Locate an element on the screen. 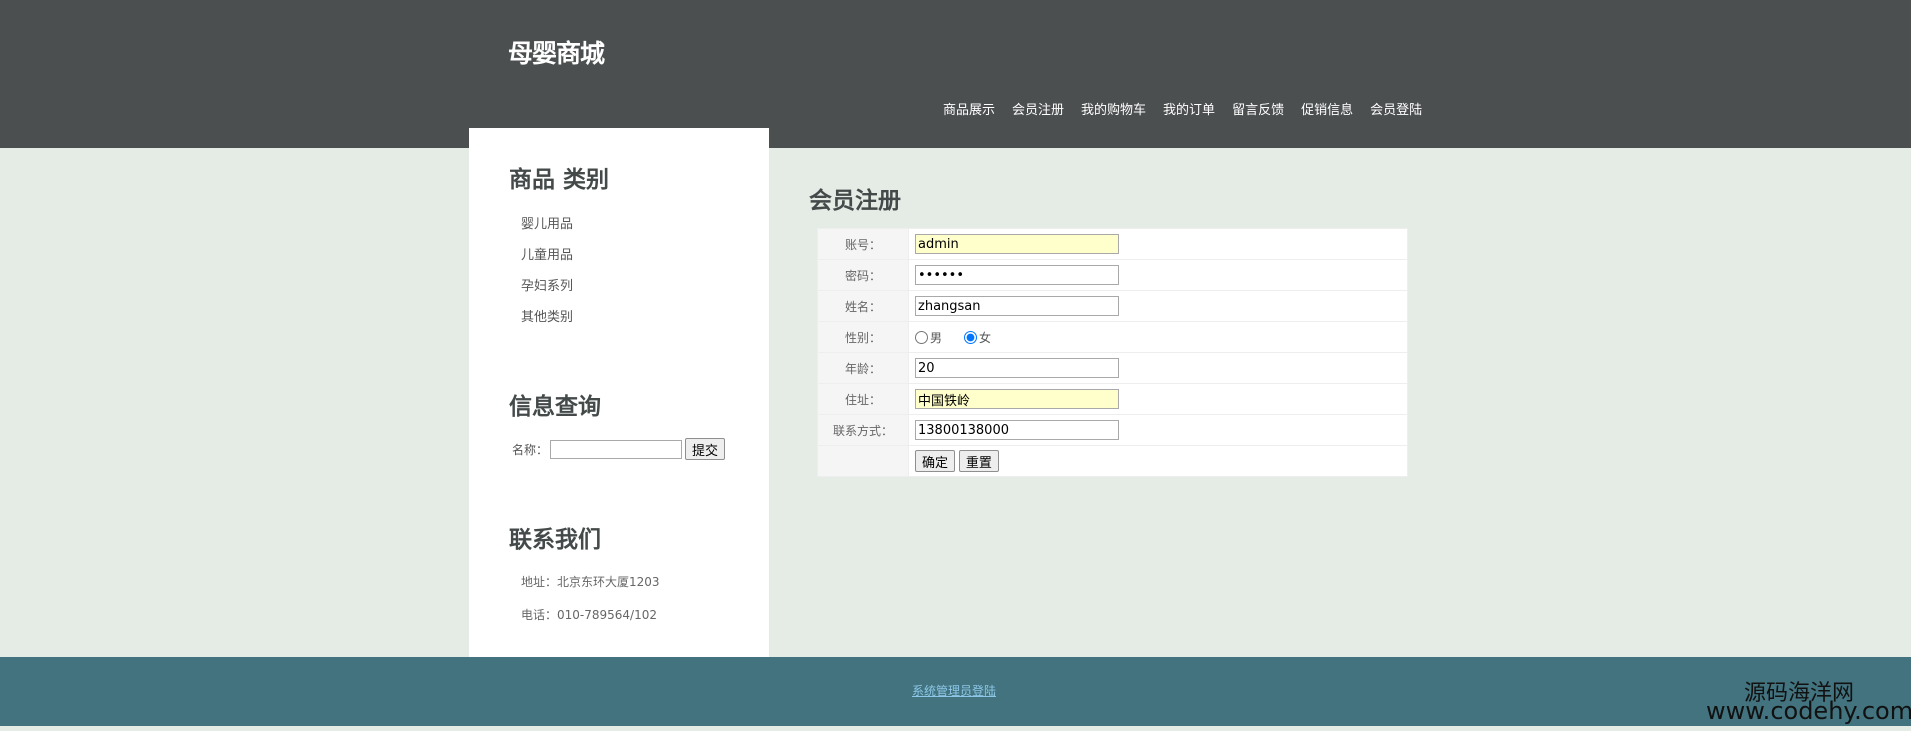  form-row-name: 姓名： is located at coordinates (1112, 306).